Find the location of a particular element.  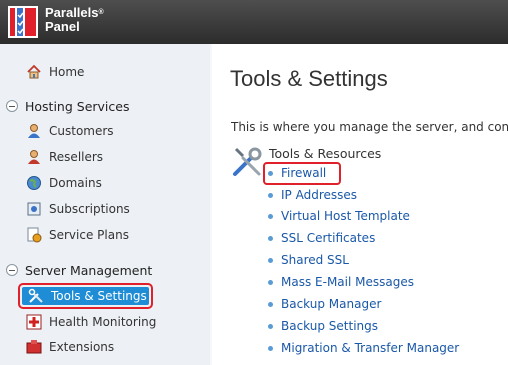

sidebar-item-label: Domains is located at coordinates (75, 183).